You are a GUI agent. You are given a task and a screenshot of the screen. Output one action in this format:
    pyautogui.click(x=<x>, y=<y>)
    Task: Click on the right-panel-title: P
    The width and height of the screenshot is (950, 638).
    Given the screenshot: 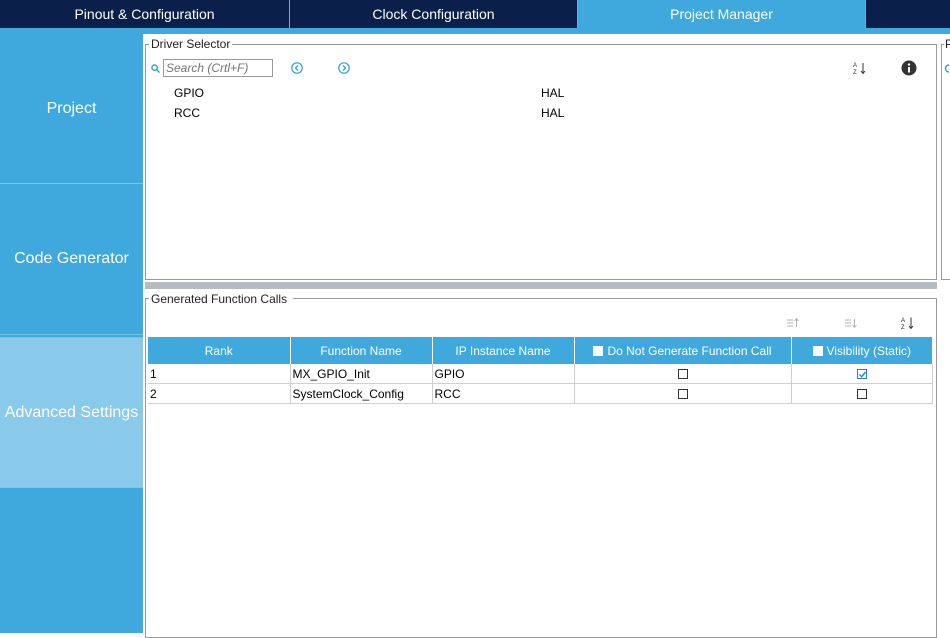 What is the action you would take?
    pyautogui.click(x=947, y=44)
    